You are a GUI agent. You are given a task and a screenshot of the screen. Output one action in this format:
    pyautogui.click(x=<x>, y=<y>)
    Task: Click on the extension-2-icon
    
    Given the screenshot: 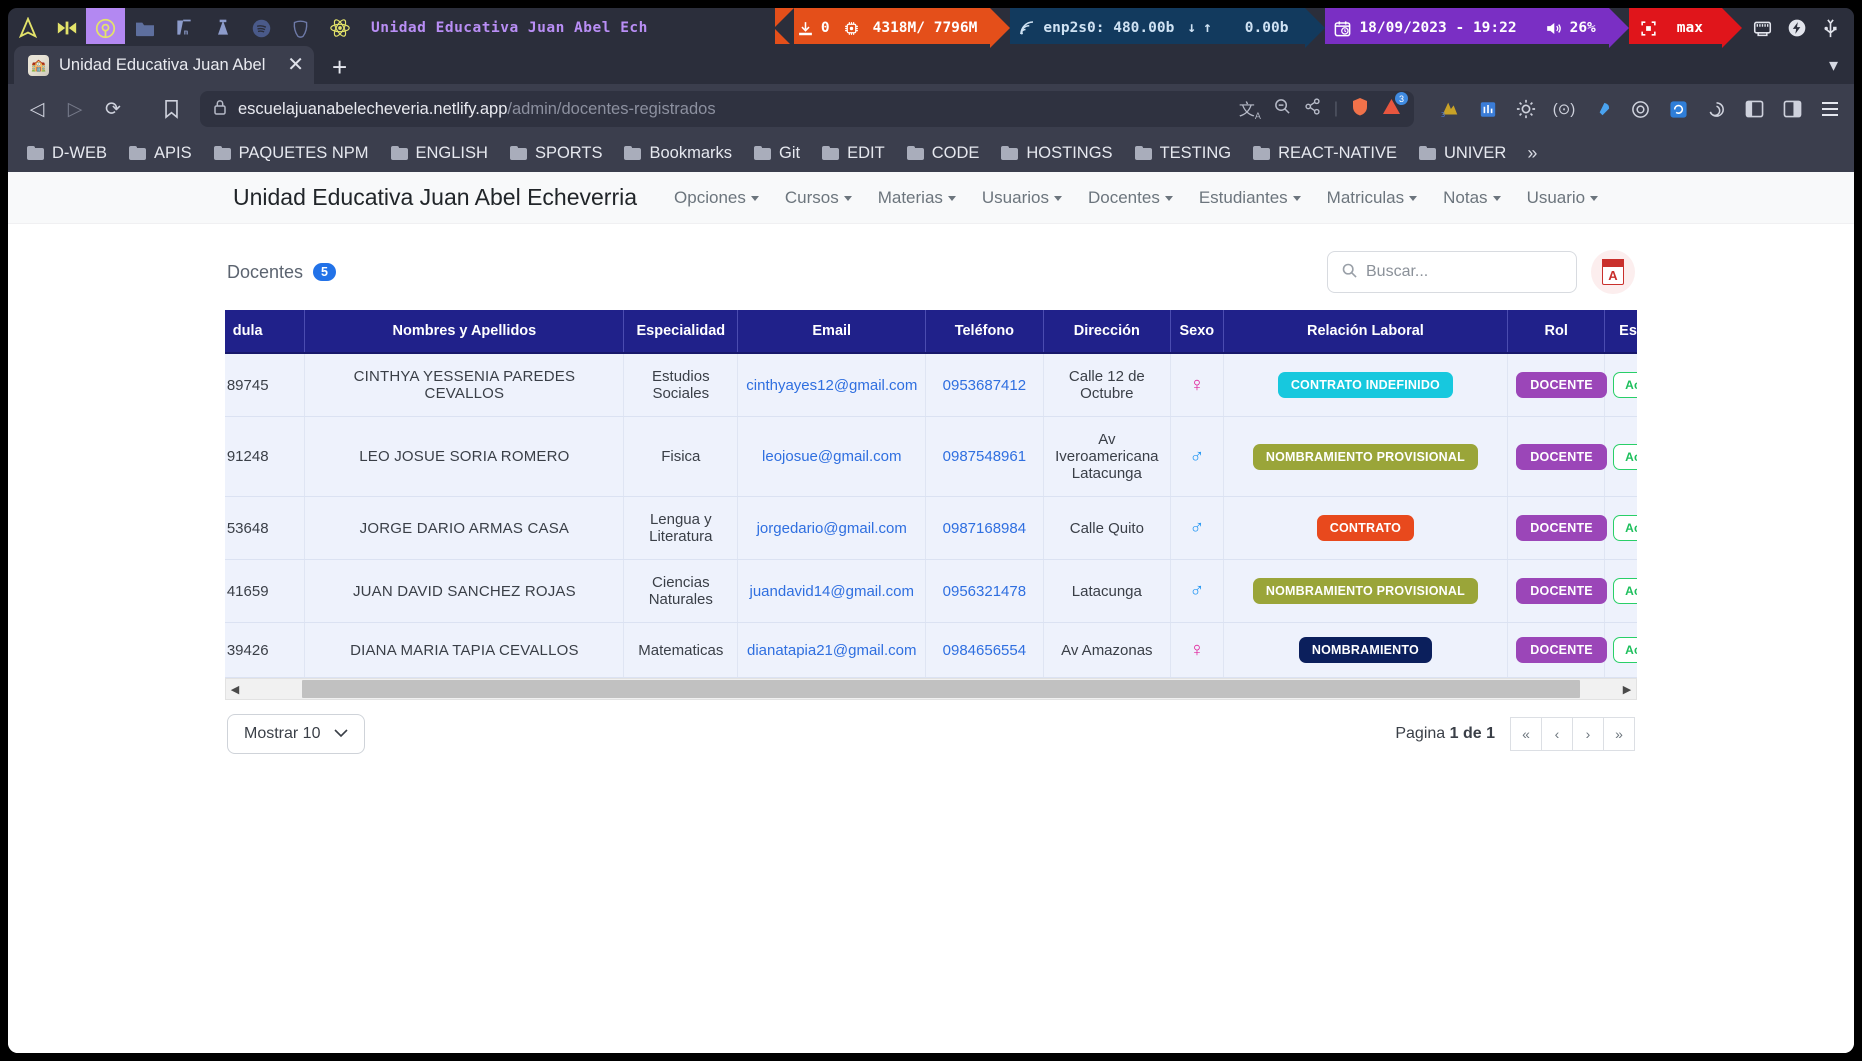 What is the action you would take?
    pyautogui.click(x=1488, y=109)
    